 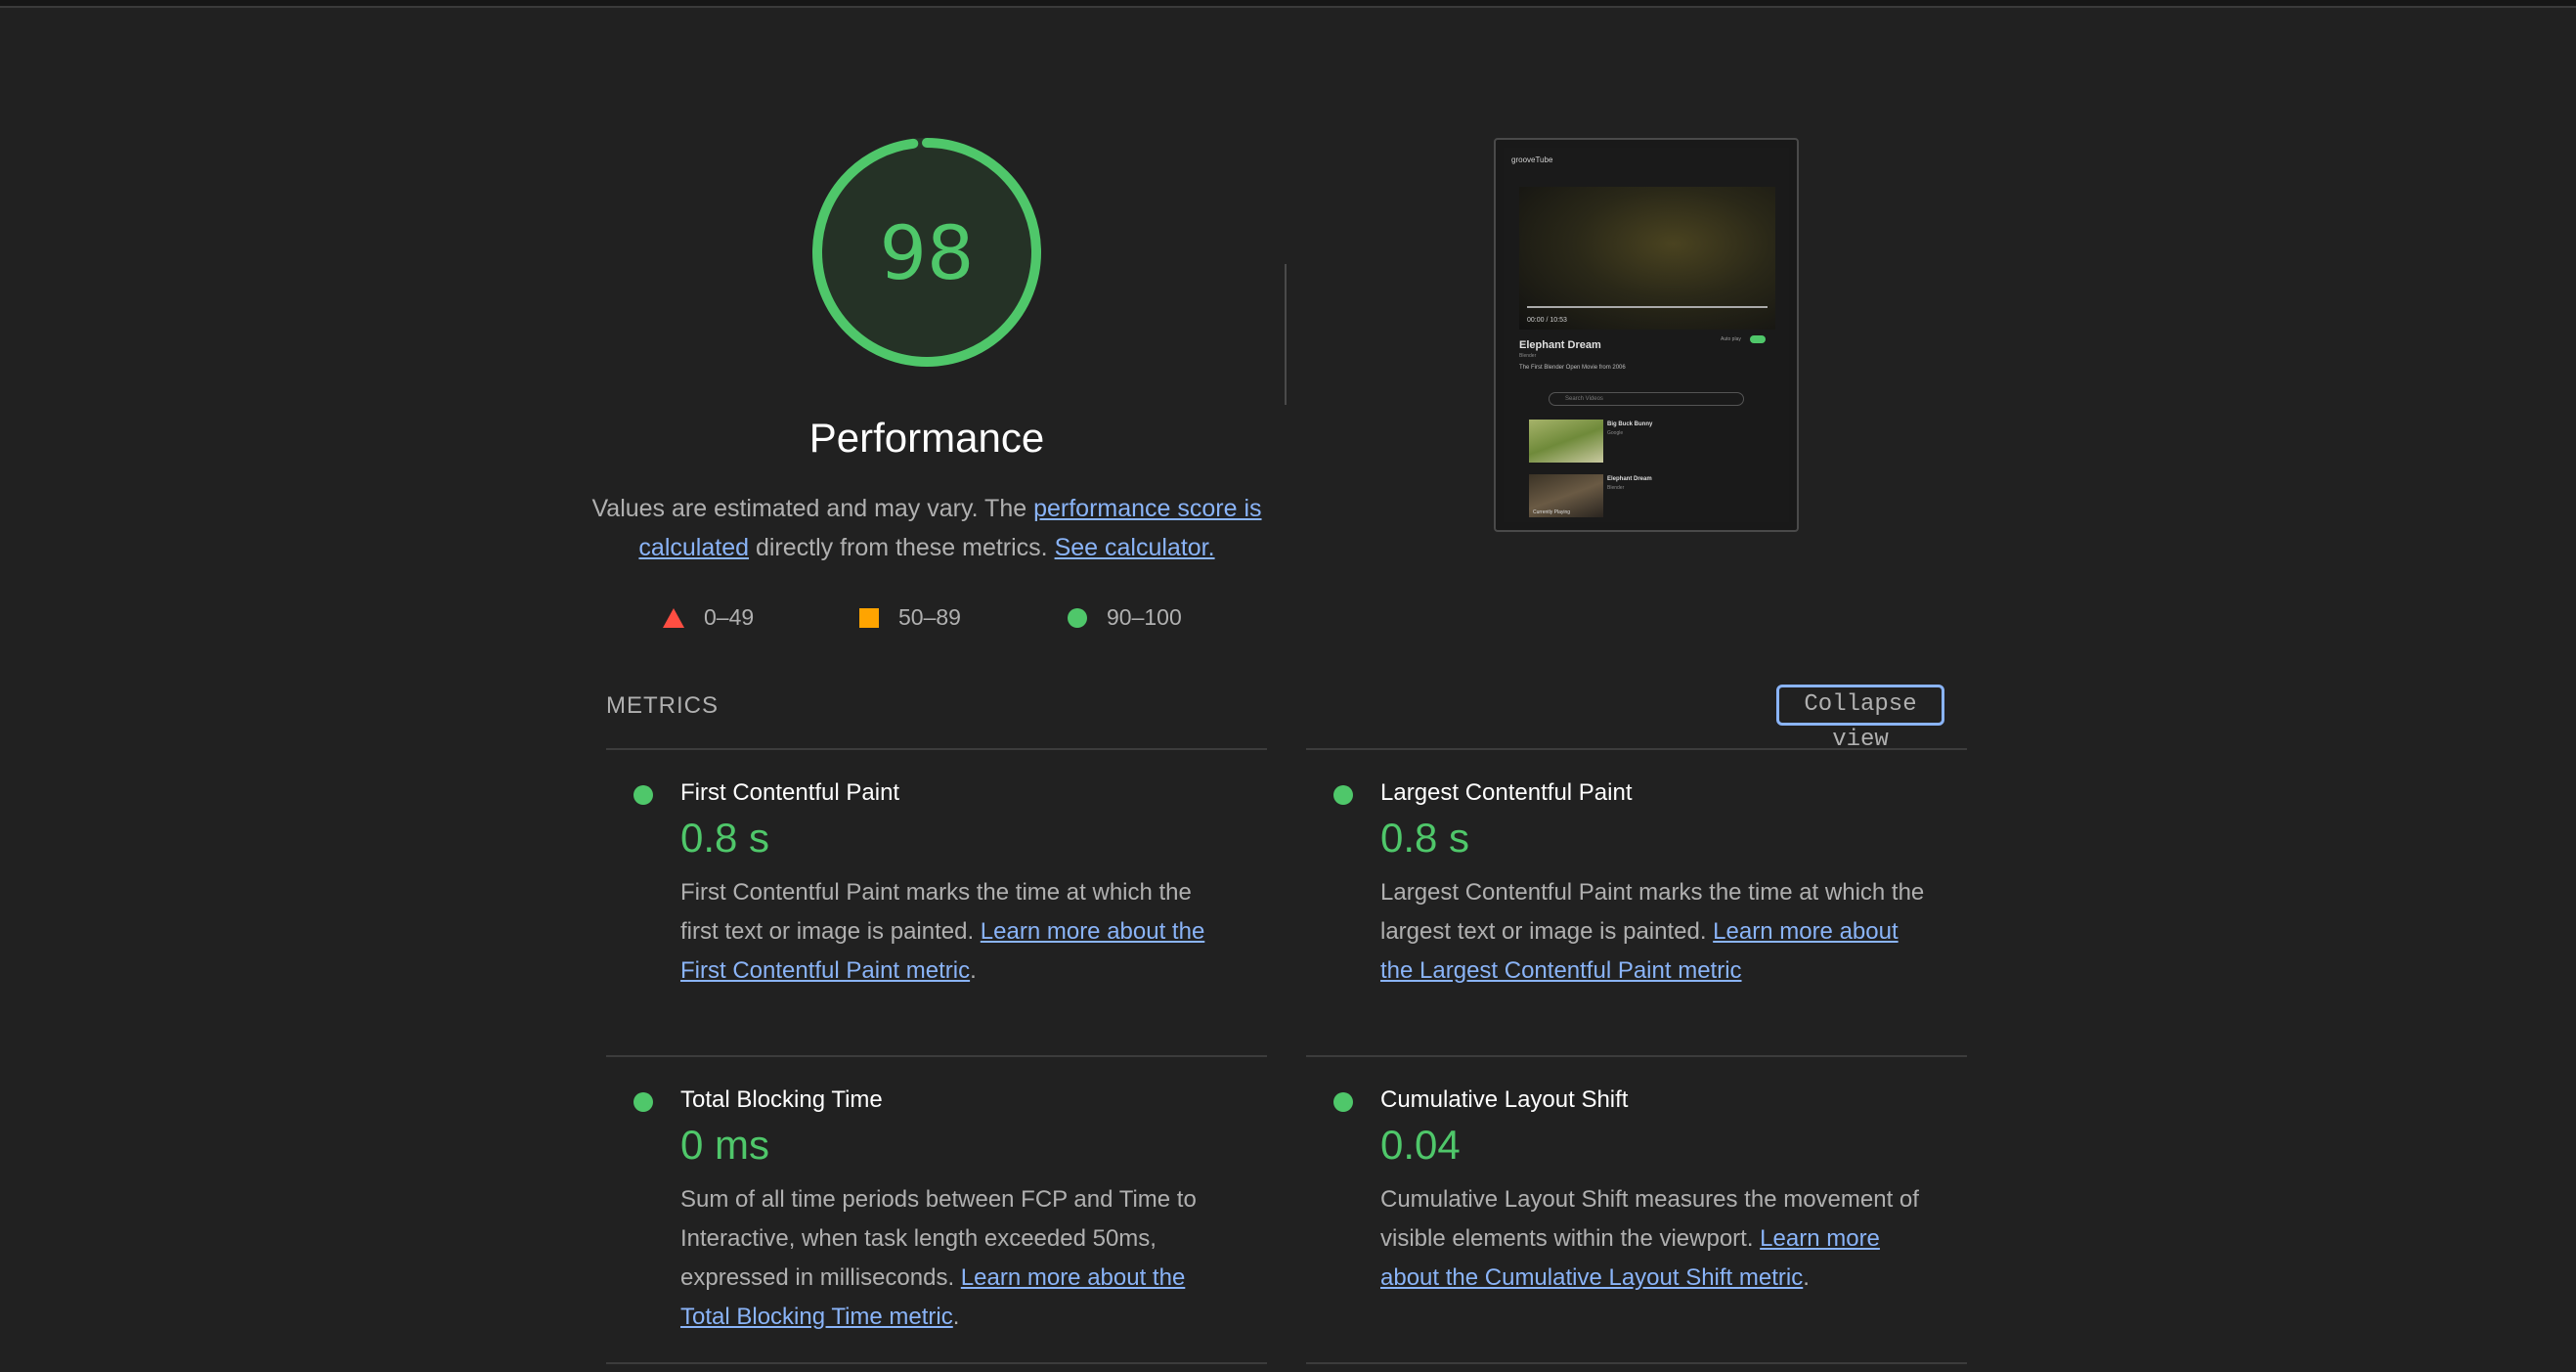 I want to click on screenshot-item-name: Elephant Dream, so click(x=1629, y=479).